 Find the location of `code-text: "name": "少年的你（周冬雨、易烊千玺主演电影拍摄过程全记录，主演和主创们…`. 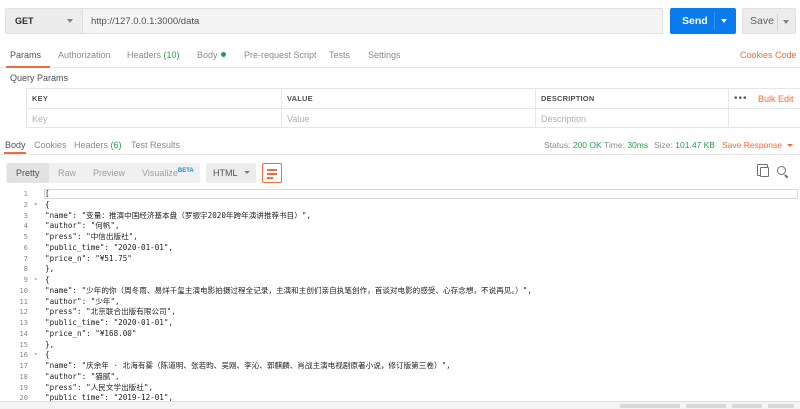

code-text: "name": "少年的你（周冬雨、易烊千玺主演电影拍摄过程全记录，主演和主创们… is located at coordinates (288, 290).